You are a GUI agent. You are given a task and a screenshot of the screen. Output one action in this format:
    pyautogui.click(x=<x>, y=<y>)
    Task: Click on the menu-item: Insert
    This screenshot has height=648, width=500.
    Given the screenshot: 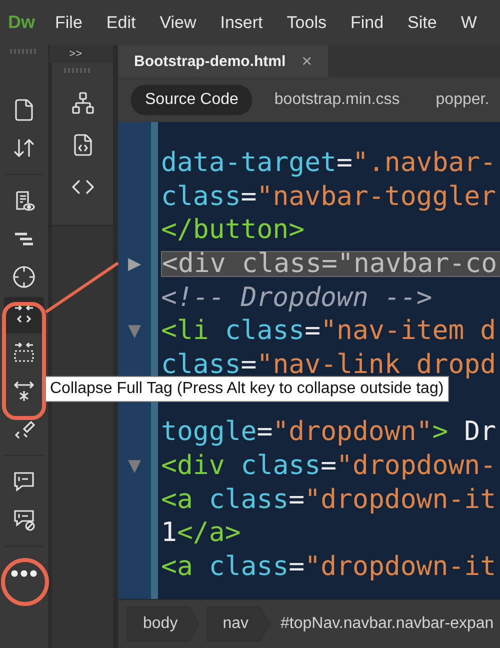 What is the action you would take?
    pyautogui.click(x=241, y=22)
    